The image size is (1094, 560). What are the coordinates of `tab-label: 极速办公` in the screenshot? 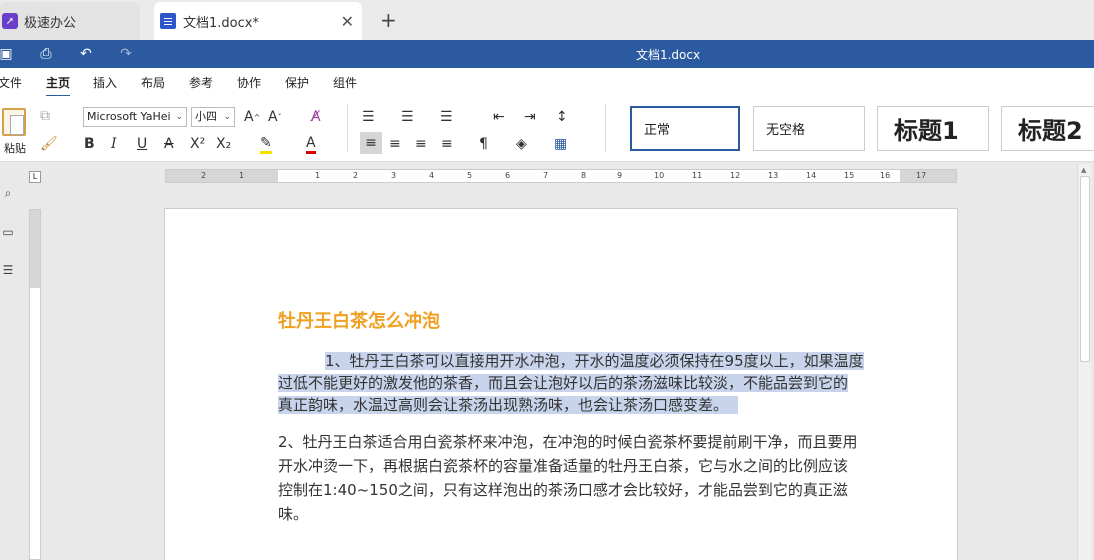 It's located at (50, 23).